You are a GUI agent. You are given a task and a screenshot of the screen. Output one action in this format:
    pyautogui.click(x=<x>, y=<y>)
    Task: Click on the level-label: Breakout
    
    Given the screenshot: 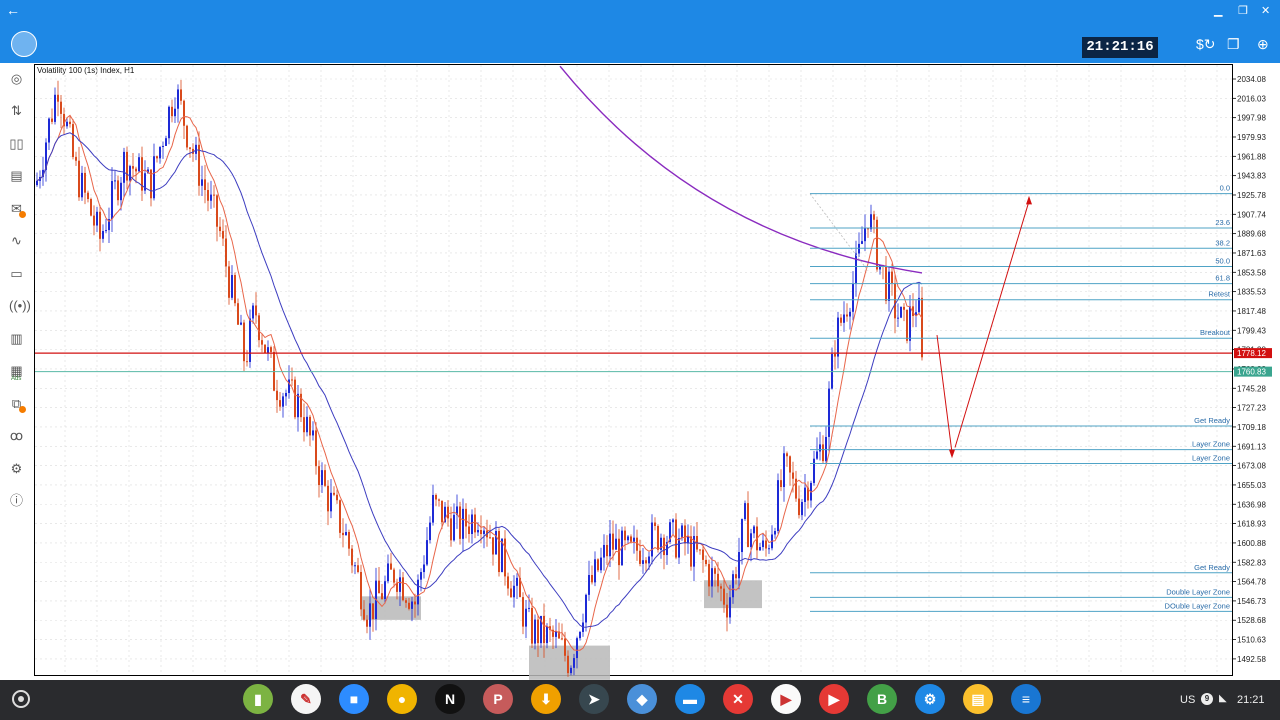 What is the action you would take?
    pyautogui.click(x=1215, y=332)
    